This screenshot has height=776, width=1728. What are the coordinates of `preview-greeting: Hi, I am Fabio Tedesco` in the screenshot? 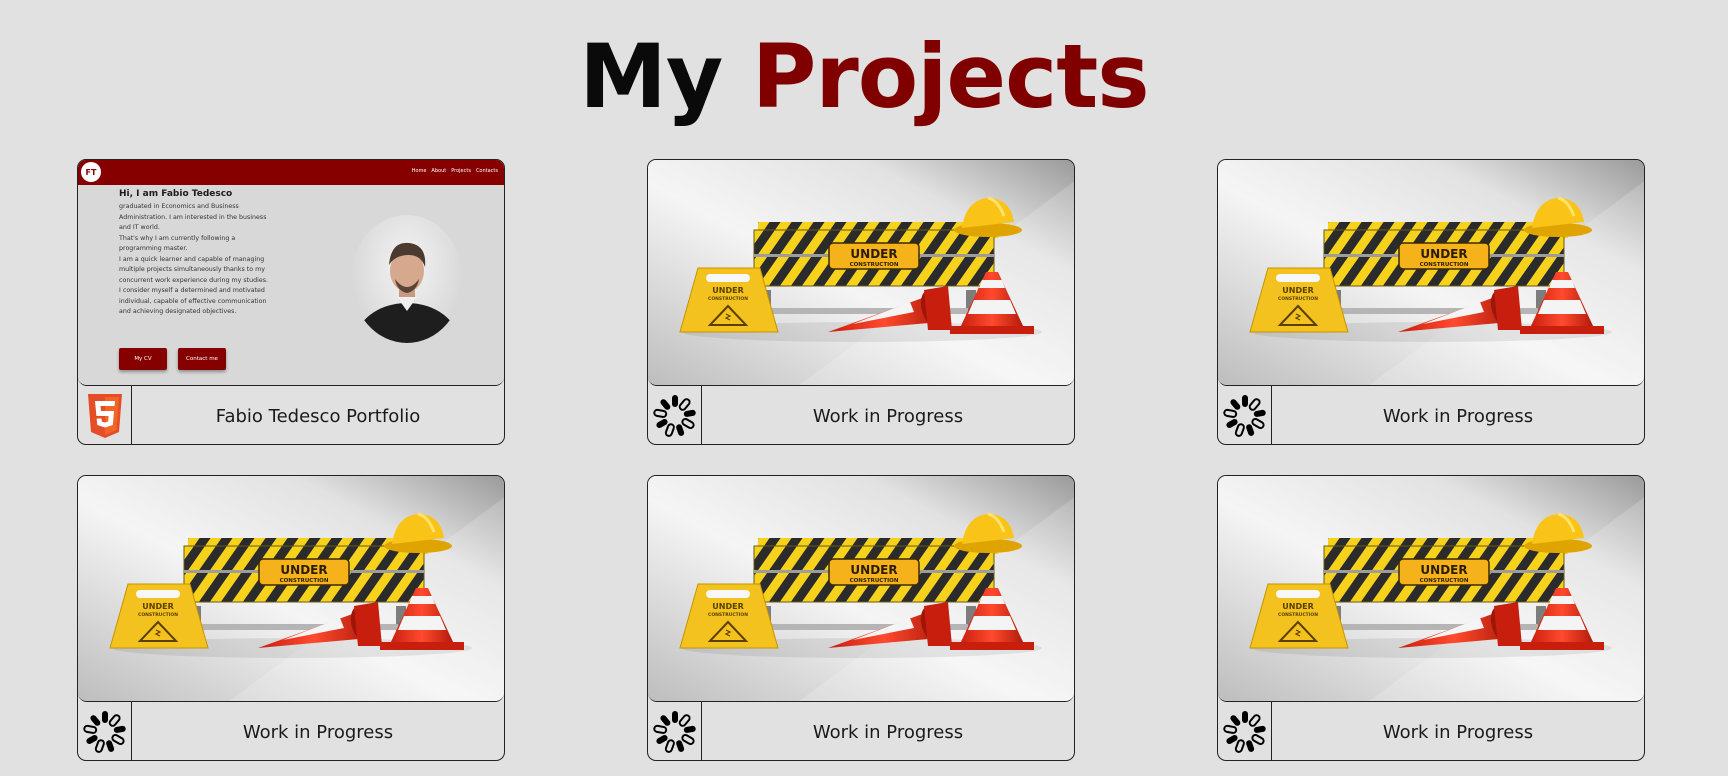 It's located at (176, 194).